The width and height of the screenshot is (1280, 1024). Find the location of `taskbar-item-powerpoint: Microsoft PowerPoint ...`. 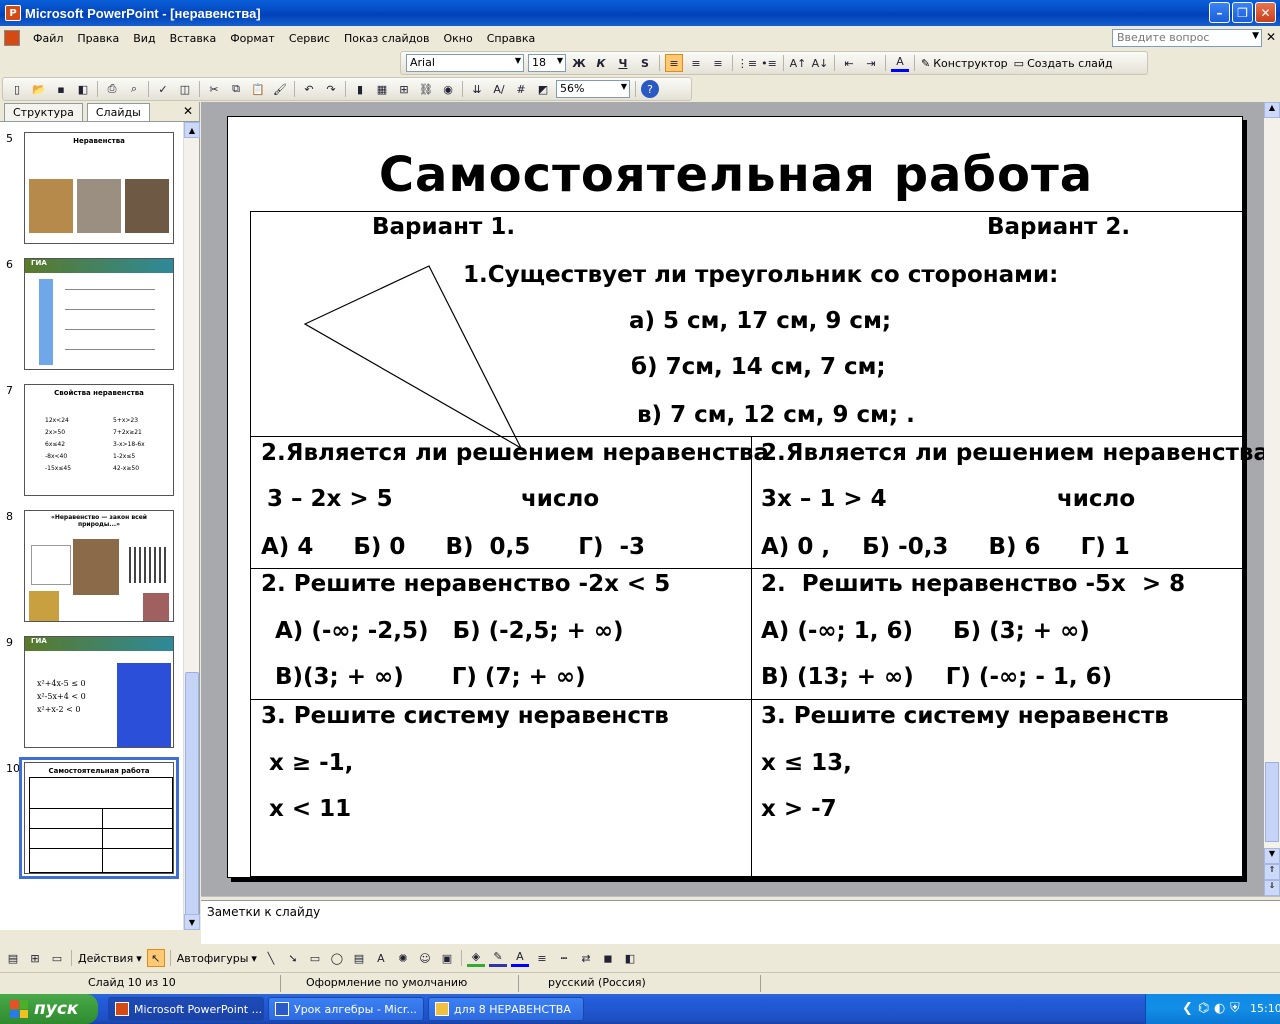

taskbar-item-powerpoint: Microsoft PowerPoint ... is located at coordinates (186, 1009).